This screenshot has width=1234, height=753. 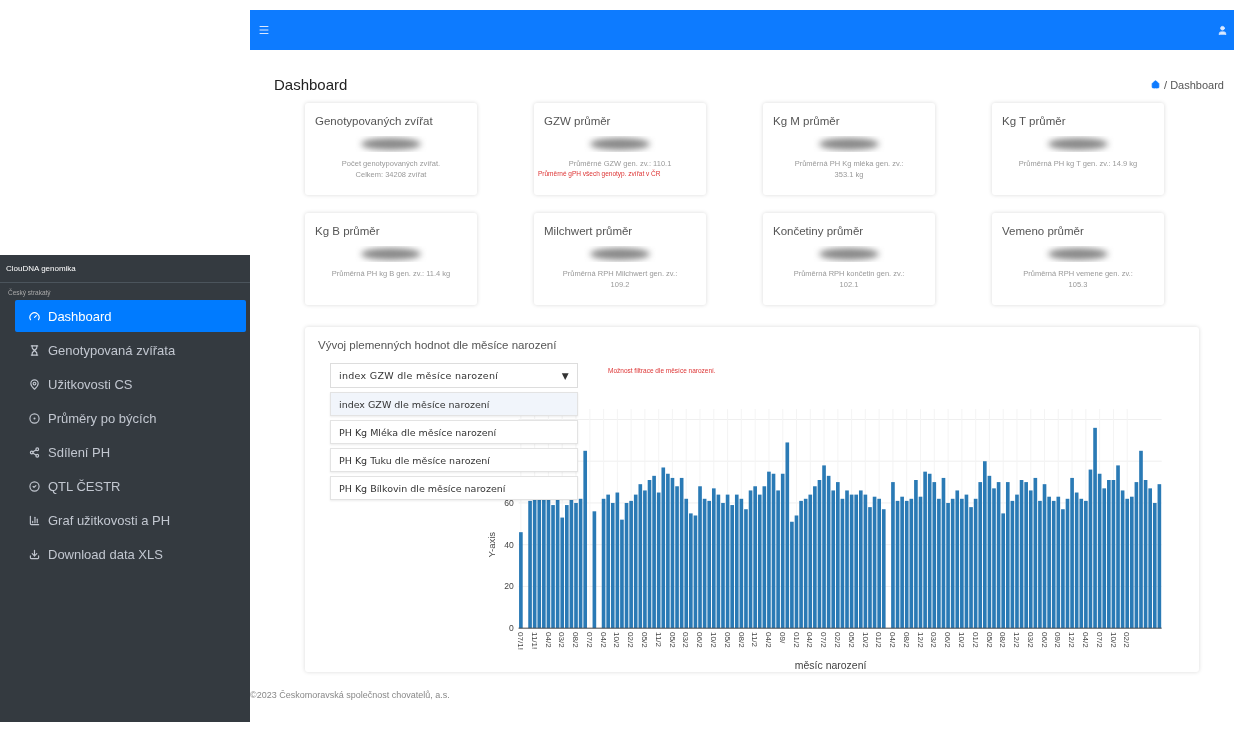 What do you see at coordinates (34, 520) in the screenshot?
I see `bar-chart-icon` at bounding box center [34, 520].